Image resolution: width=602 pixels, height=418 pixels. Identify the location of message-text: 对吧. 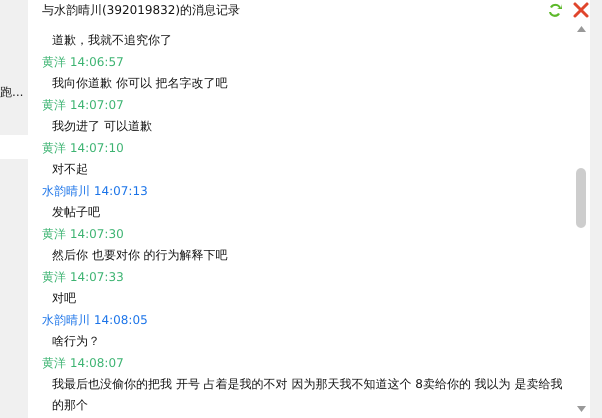
(64, 298).